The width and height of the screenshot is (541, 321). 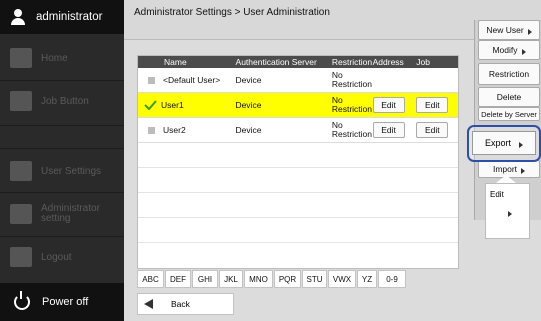 I want to click on alpha-filter-button: MNO, so click(x=258, y=279).